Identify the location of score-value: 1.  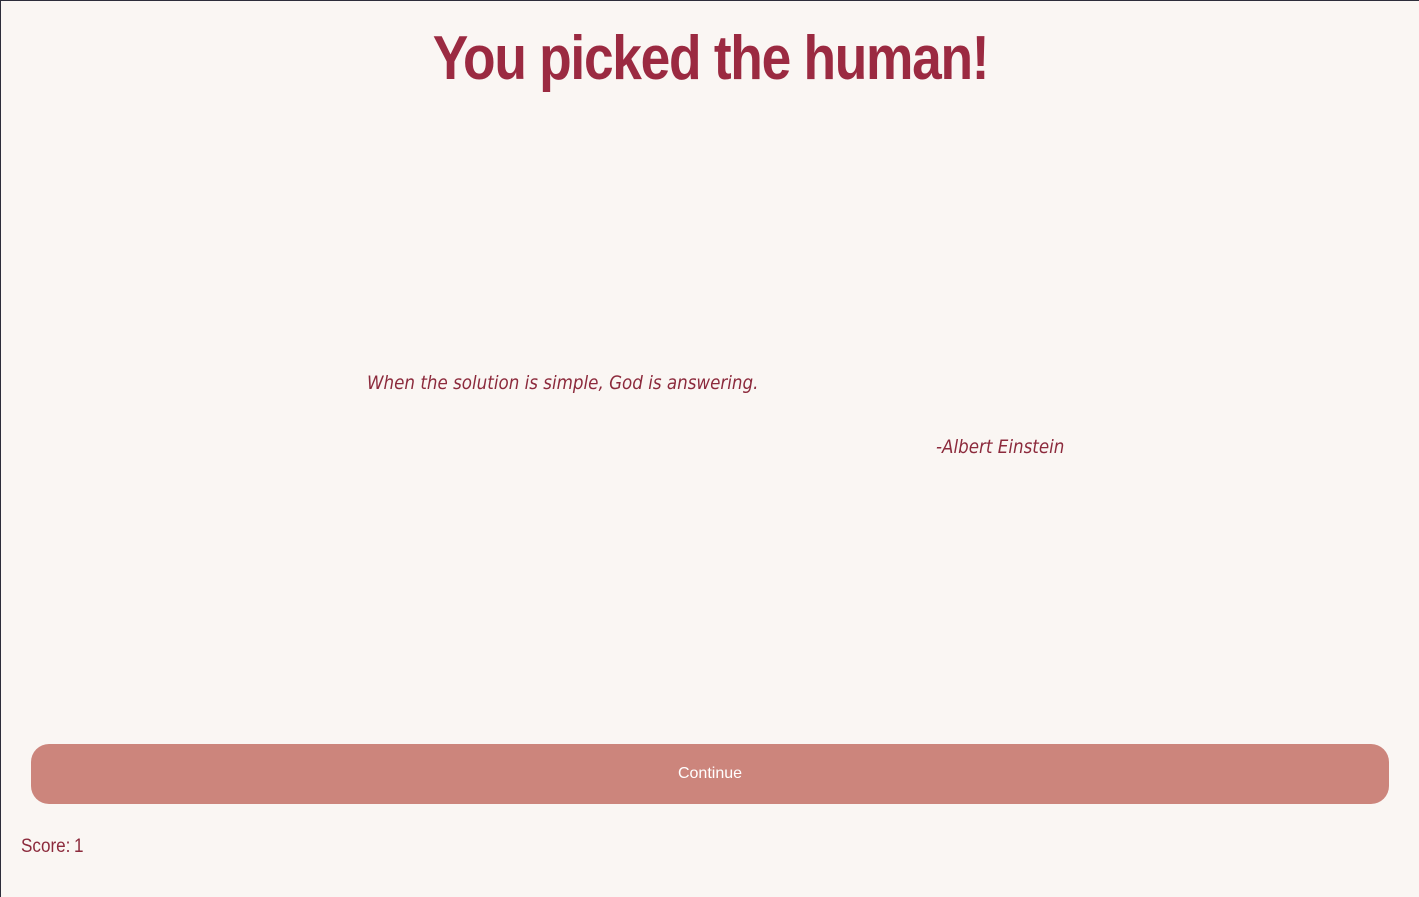
(79, 846).